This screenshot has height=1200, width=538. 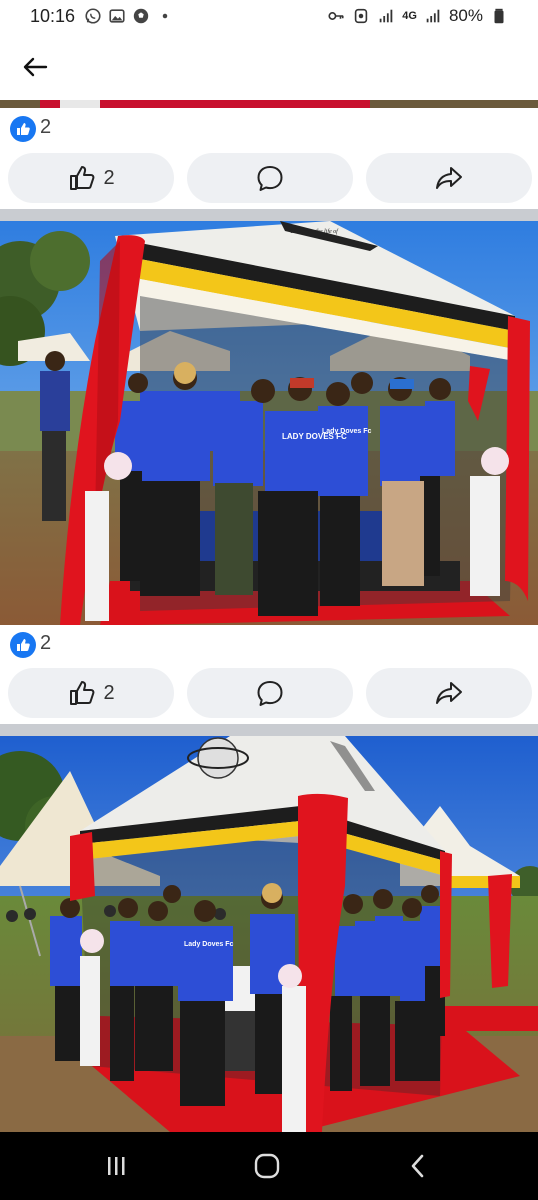 What do you see at coordinates (269, 66) in the screenshot?
I see `app-header` at bounding box center [269, 66].